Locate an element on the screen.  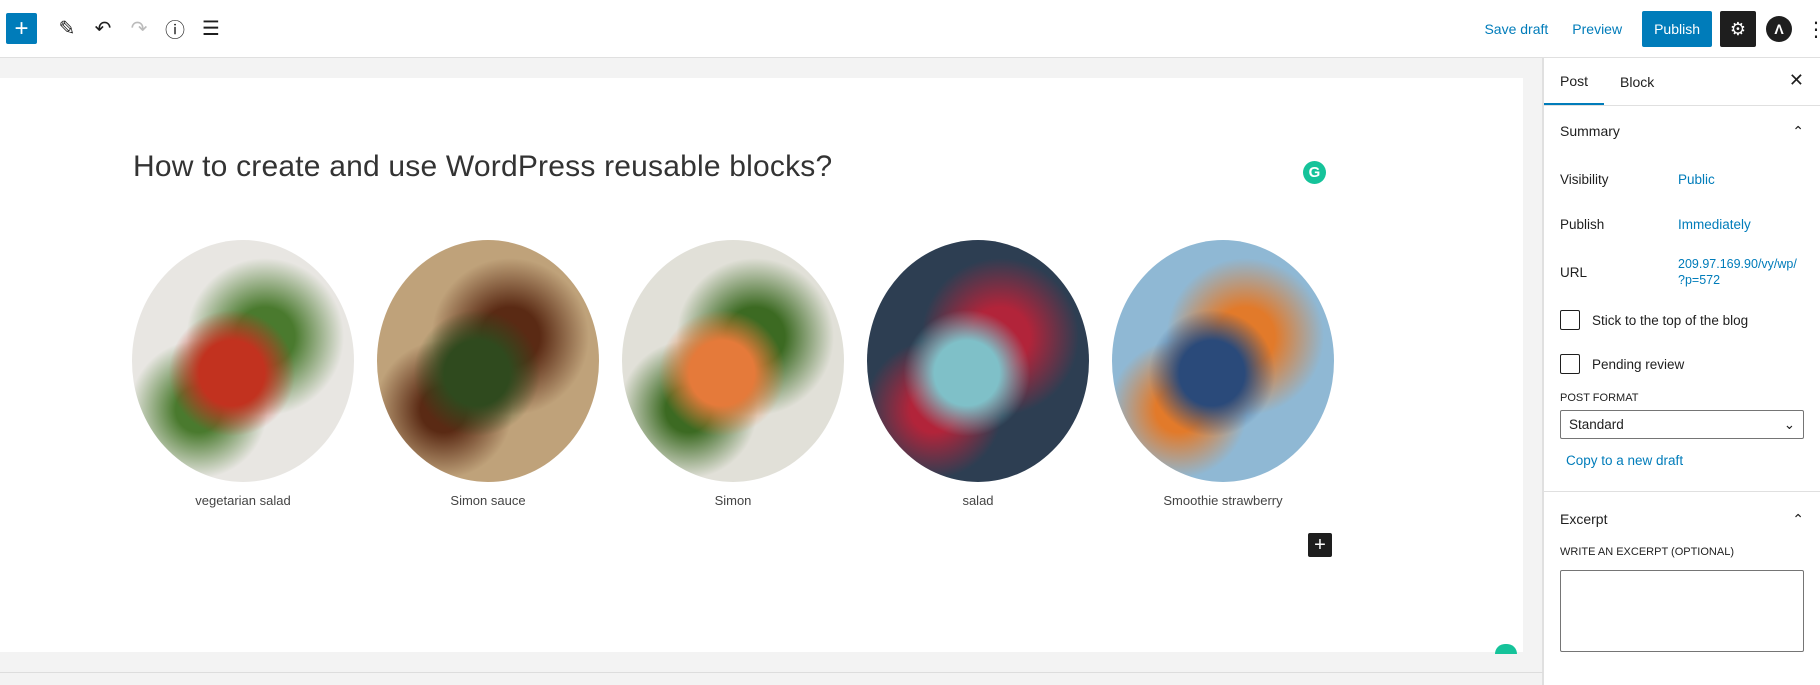
grammarly-icon: G is located at coordinates (1314, 172).